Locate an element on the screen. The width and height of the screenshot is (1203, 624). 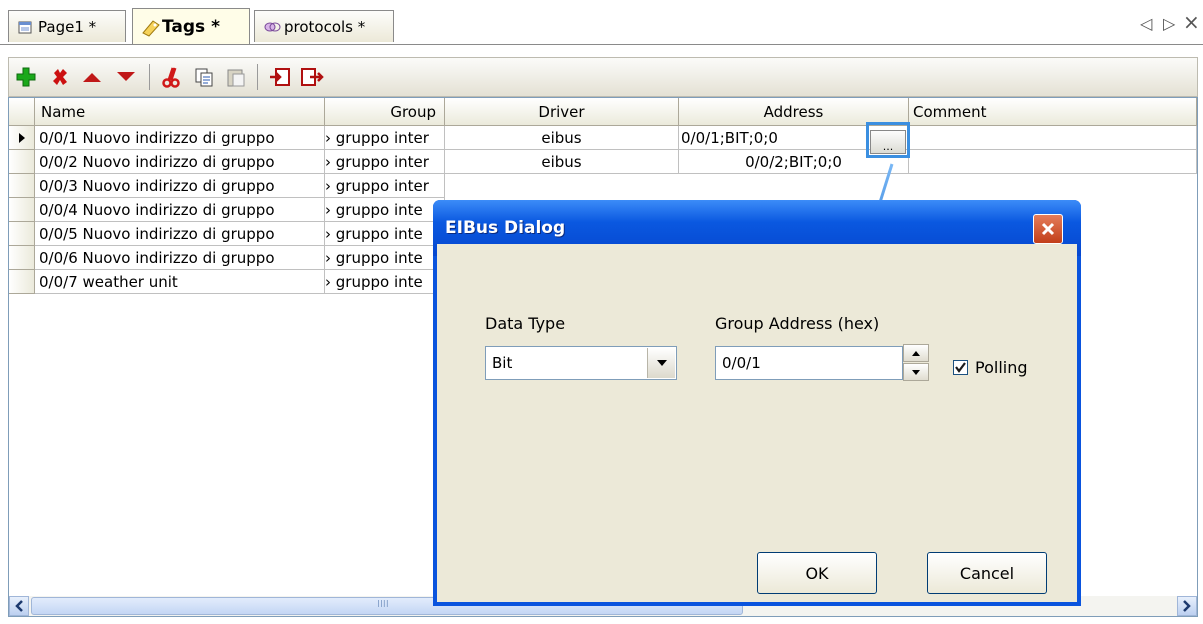
cut-icon is located at coordinates (171, 77).